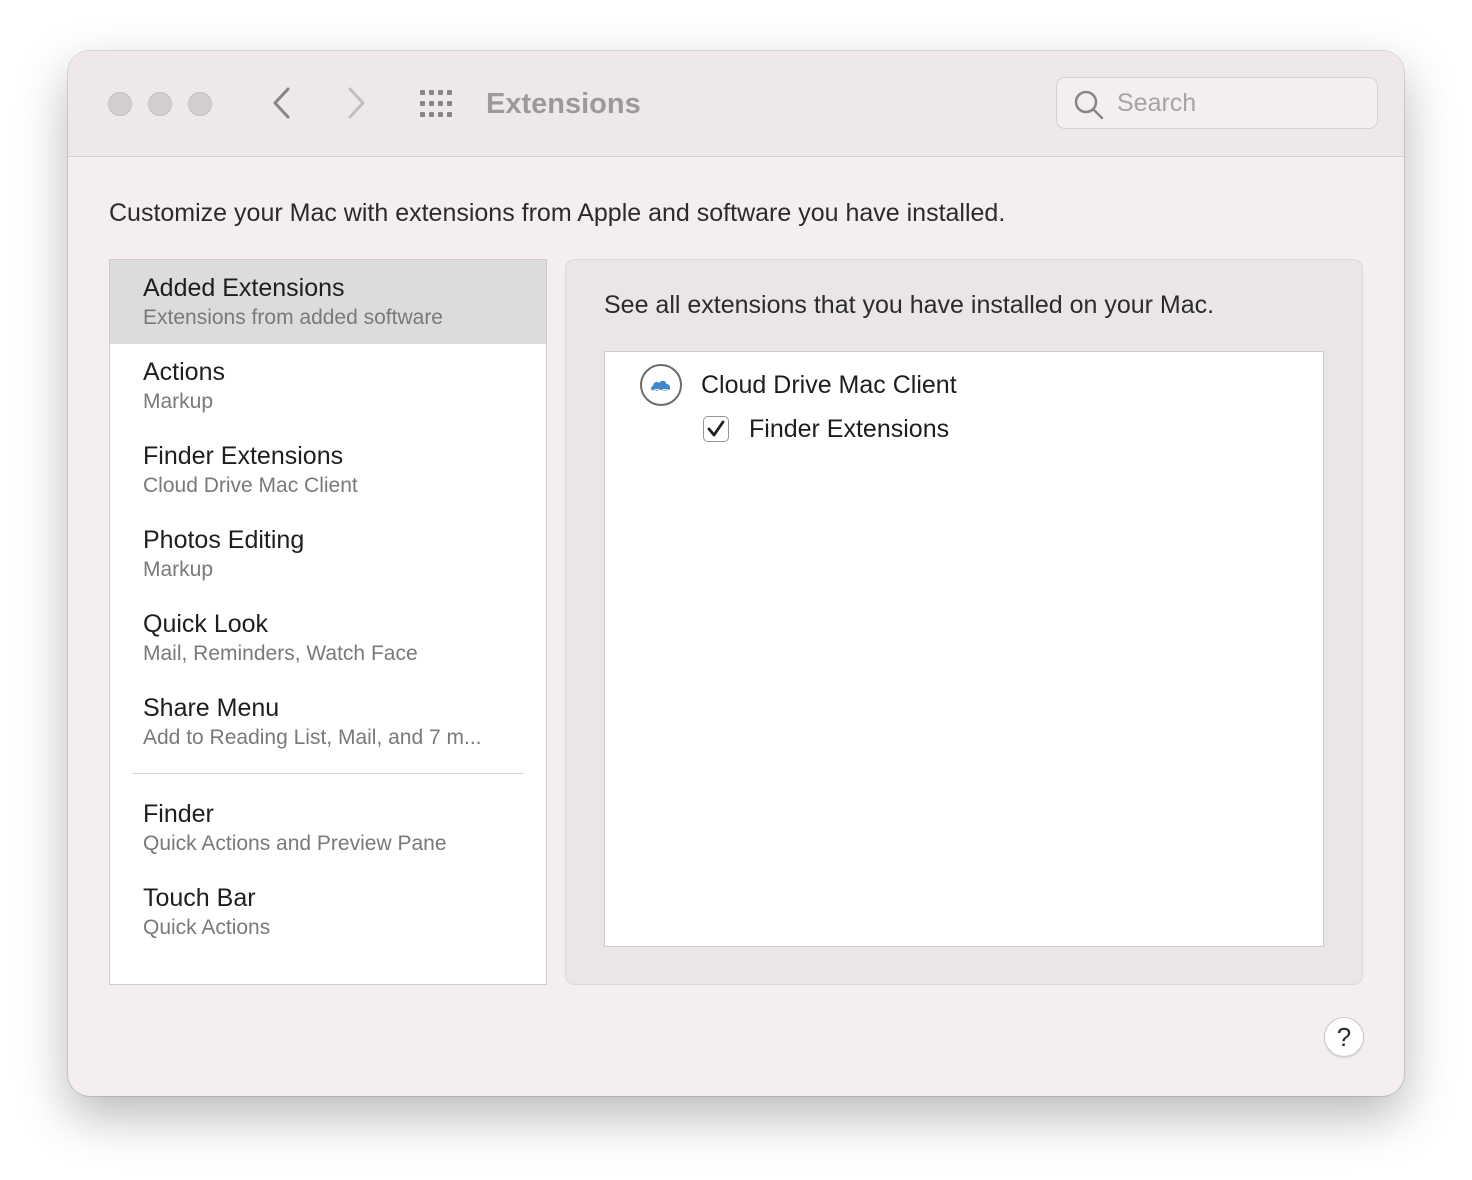 Image resolution: width=1472 pixels, height=1180 pixels. I want to click on close-window-button, so click(120, 104).